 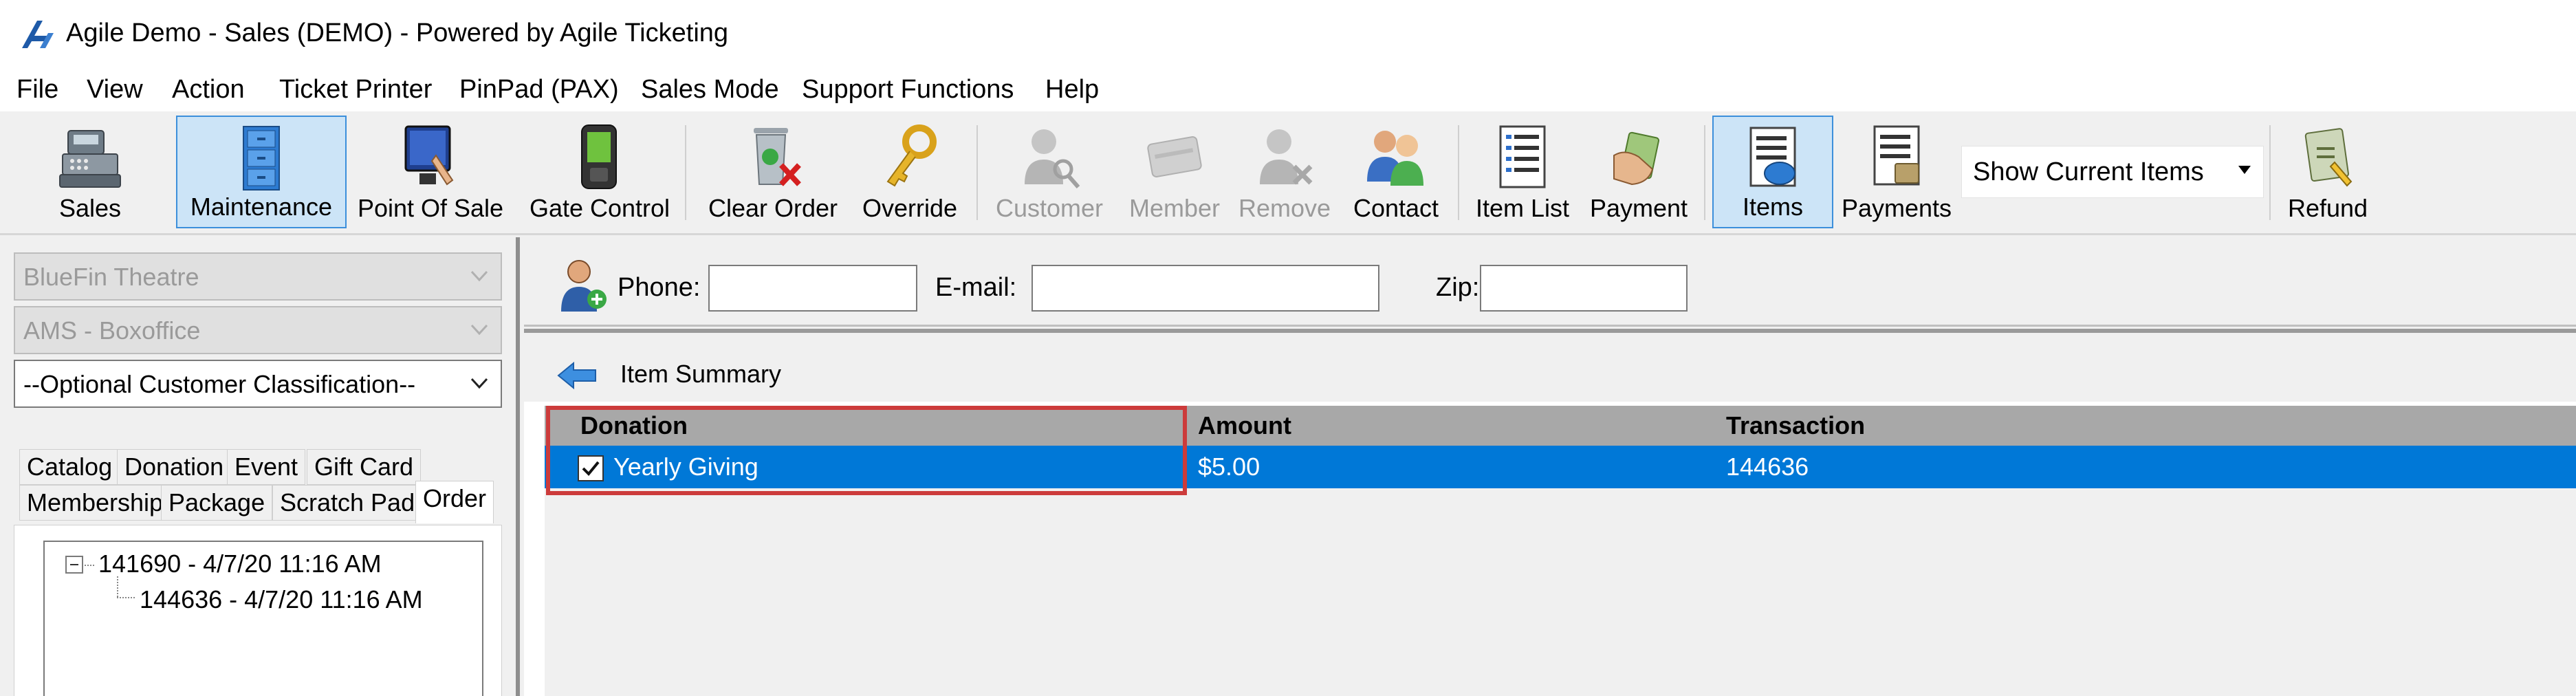 I want to click on tree-node-transaction: 144636 - 4/7/20 11:16 AM, so click(x=281, y=600).